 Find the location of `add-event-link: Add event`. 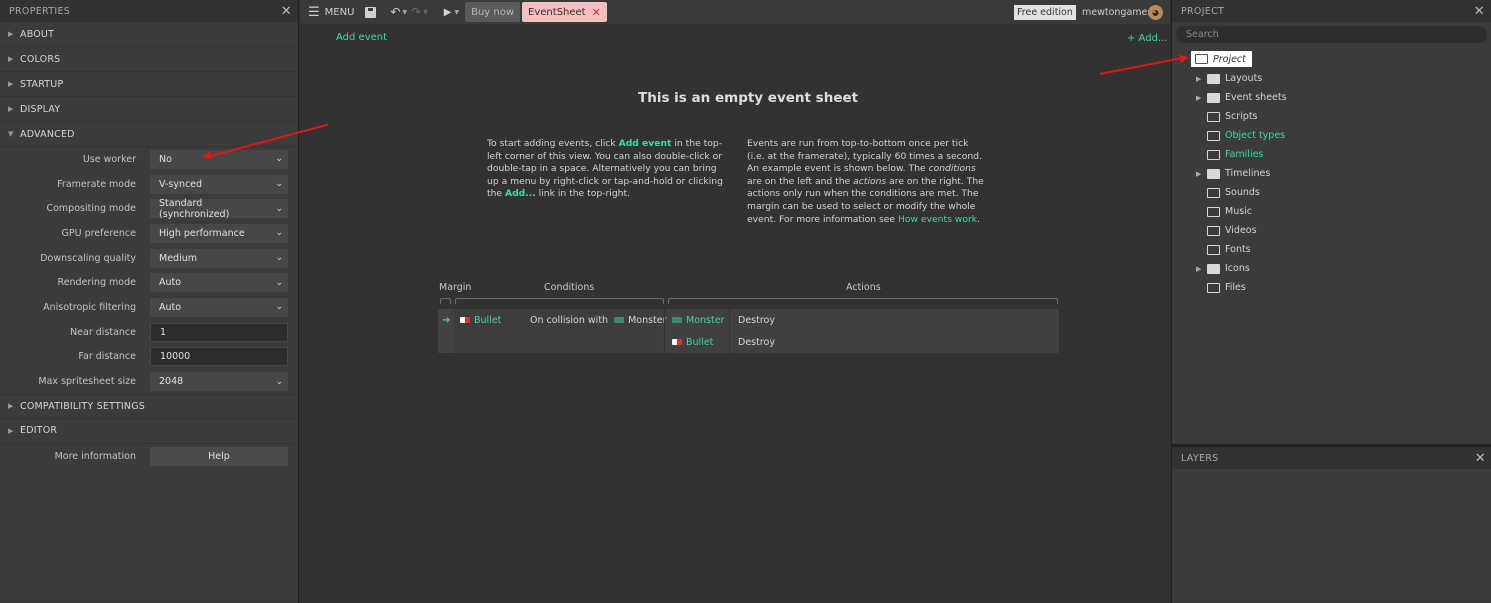

add-event-link: Add event is located at coordinates (361, 37).